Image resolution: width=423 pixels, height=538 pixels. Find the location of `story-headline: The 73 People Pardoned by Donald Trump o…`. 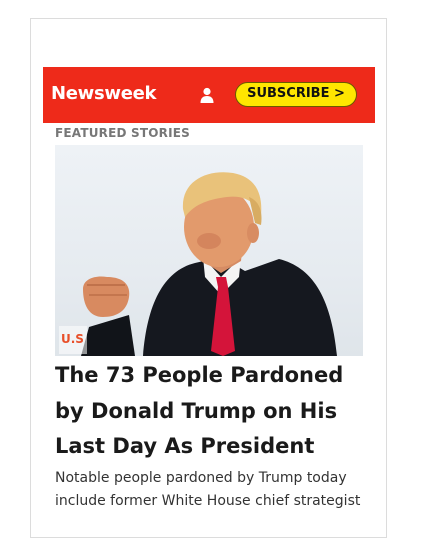

story-headline: The 73 People Pardoned by Donald Trump o… is located at coordinates (205, 411).